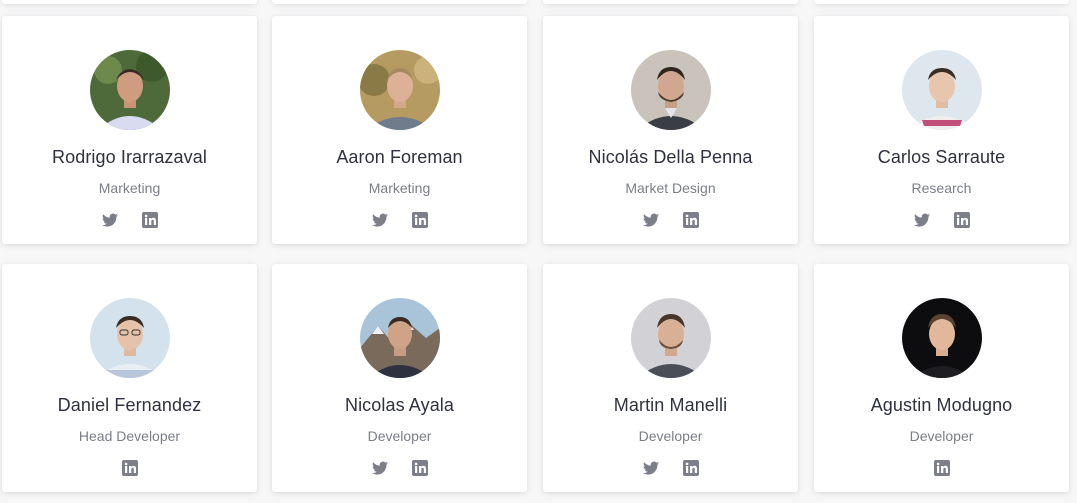 Image resolution: width=1077 pixels, height=503 pixels. Describe the element at coordinates (941, 157) in the screenshot. I see `member-name: Carlos Sarraute` at that location.